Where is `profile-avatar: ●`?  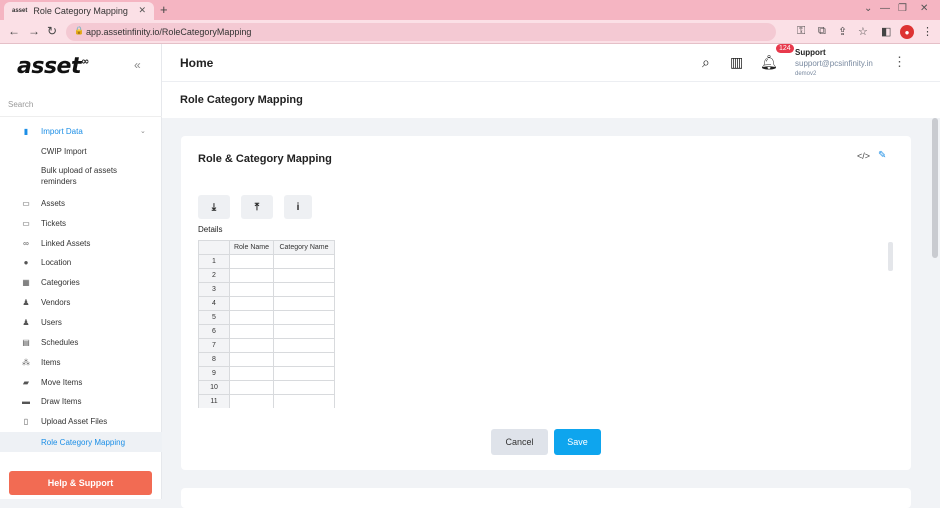
profile-avatar: ● is located at coordinates (907, 32).